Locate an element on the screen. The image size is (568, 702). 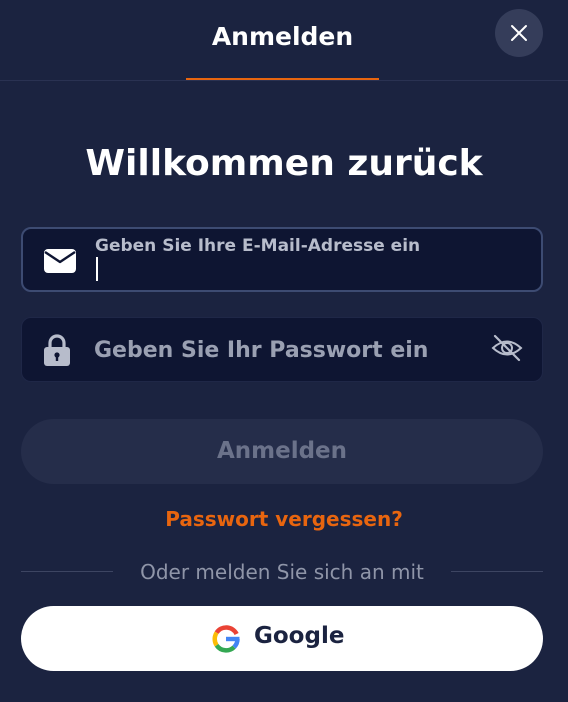
password-visibility-toggle is located at coordinates (507, 348).